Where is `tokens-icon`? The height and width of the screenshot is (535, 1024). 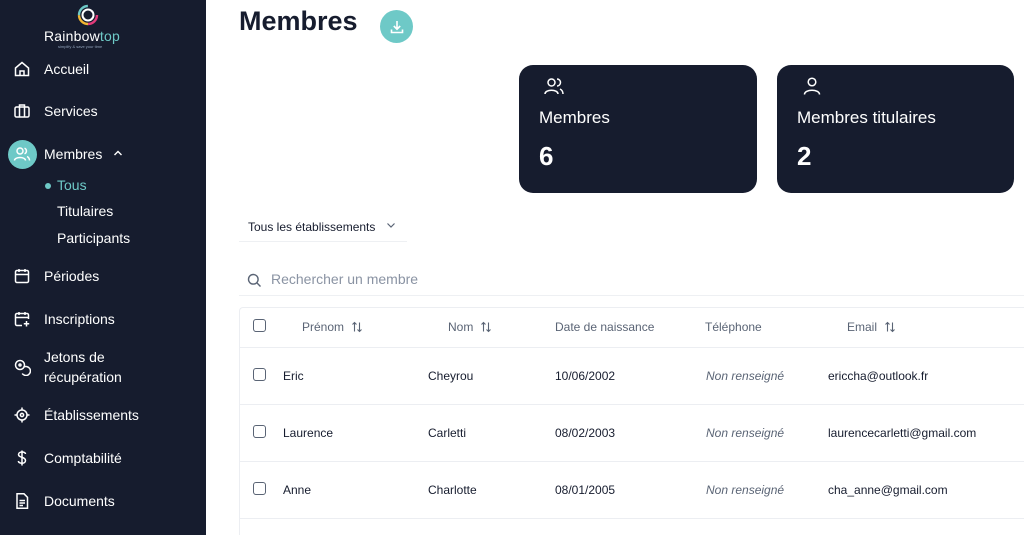
tokens-icon is located at coordinates (22, 367).